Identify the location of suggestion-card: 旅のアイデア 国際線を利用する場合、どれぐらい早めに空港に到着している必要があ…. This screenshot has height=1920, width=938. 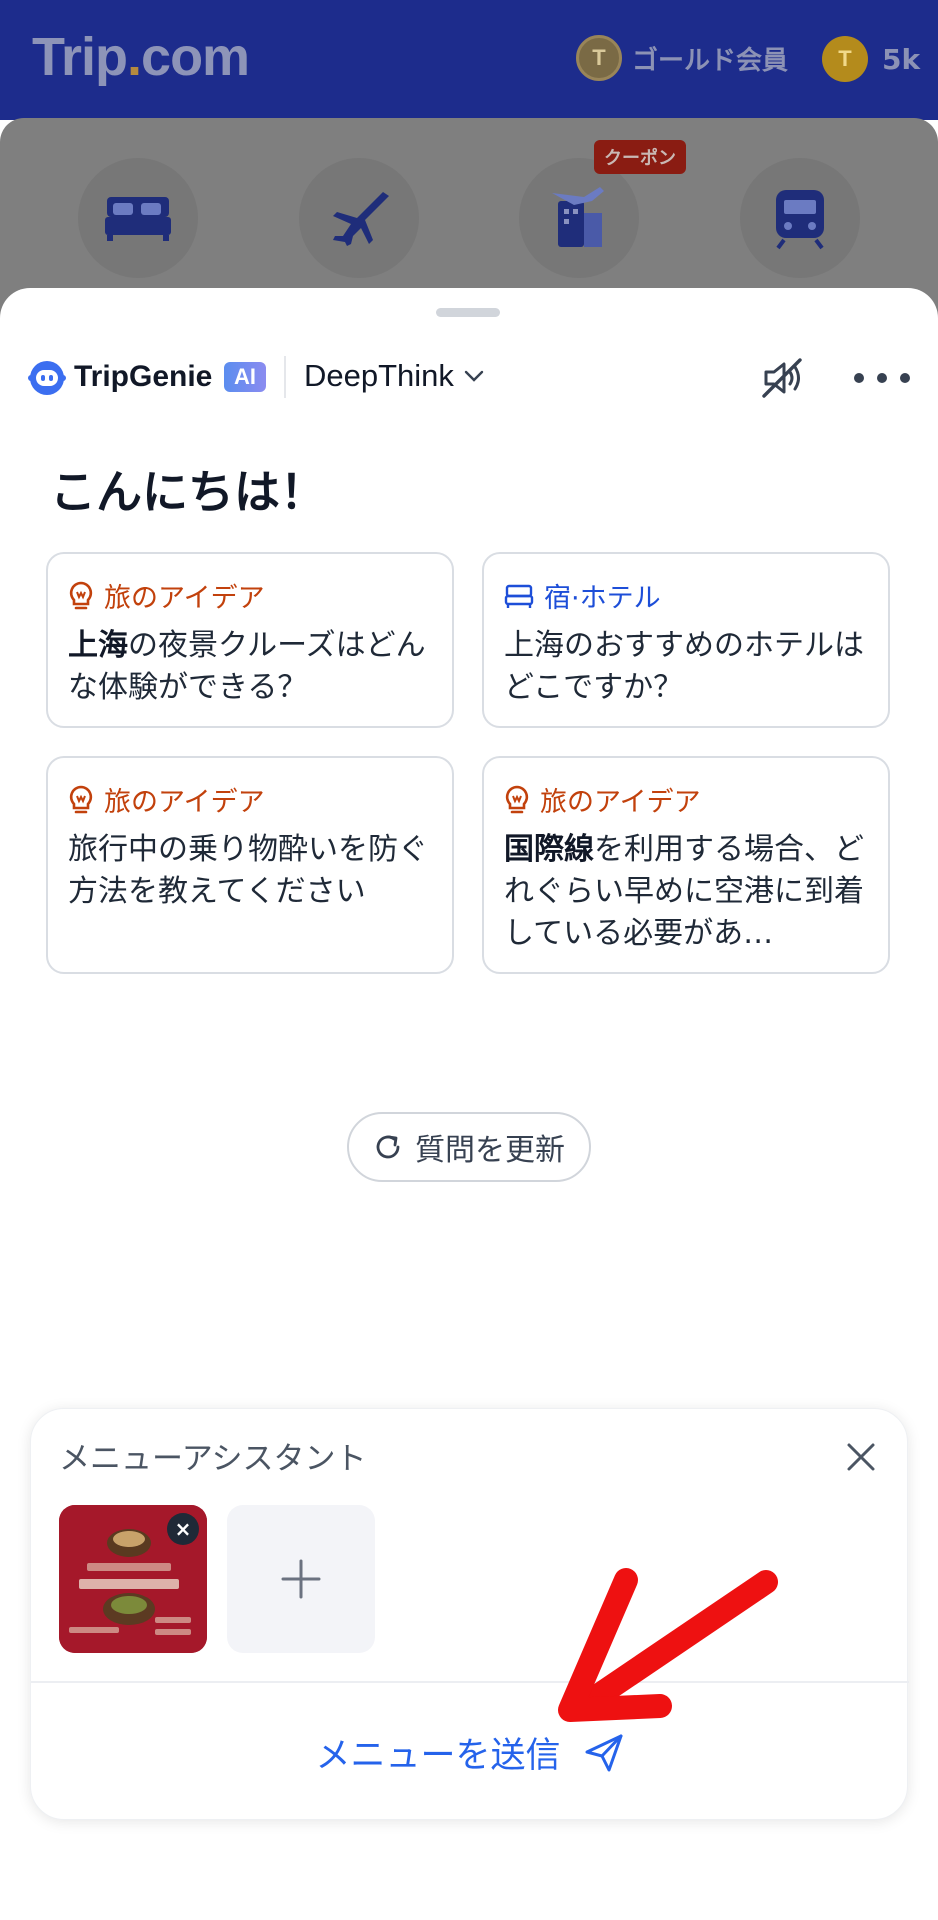
(686, 865).